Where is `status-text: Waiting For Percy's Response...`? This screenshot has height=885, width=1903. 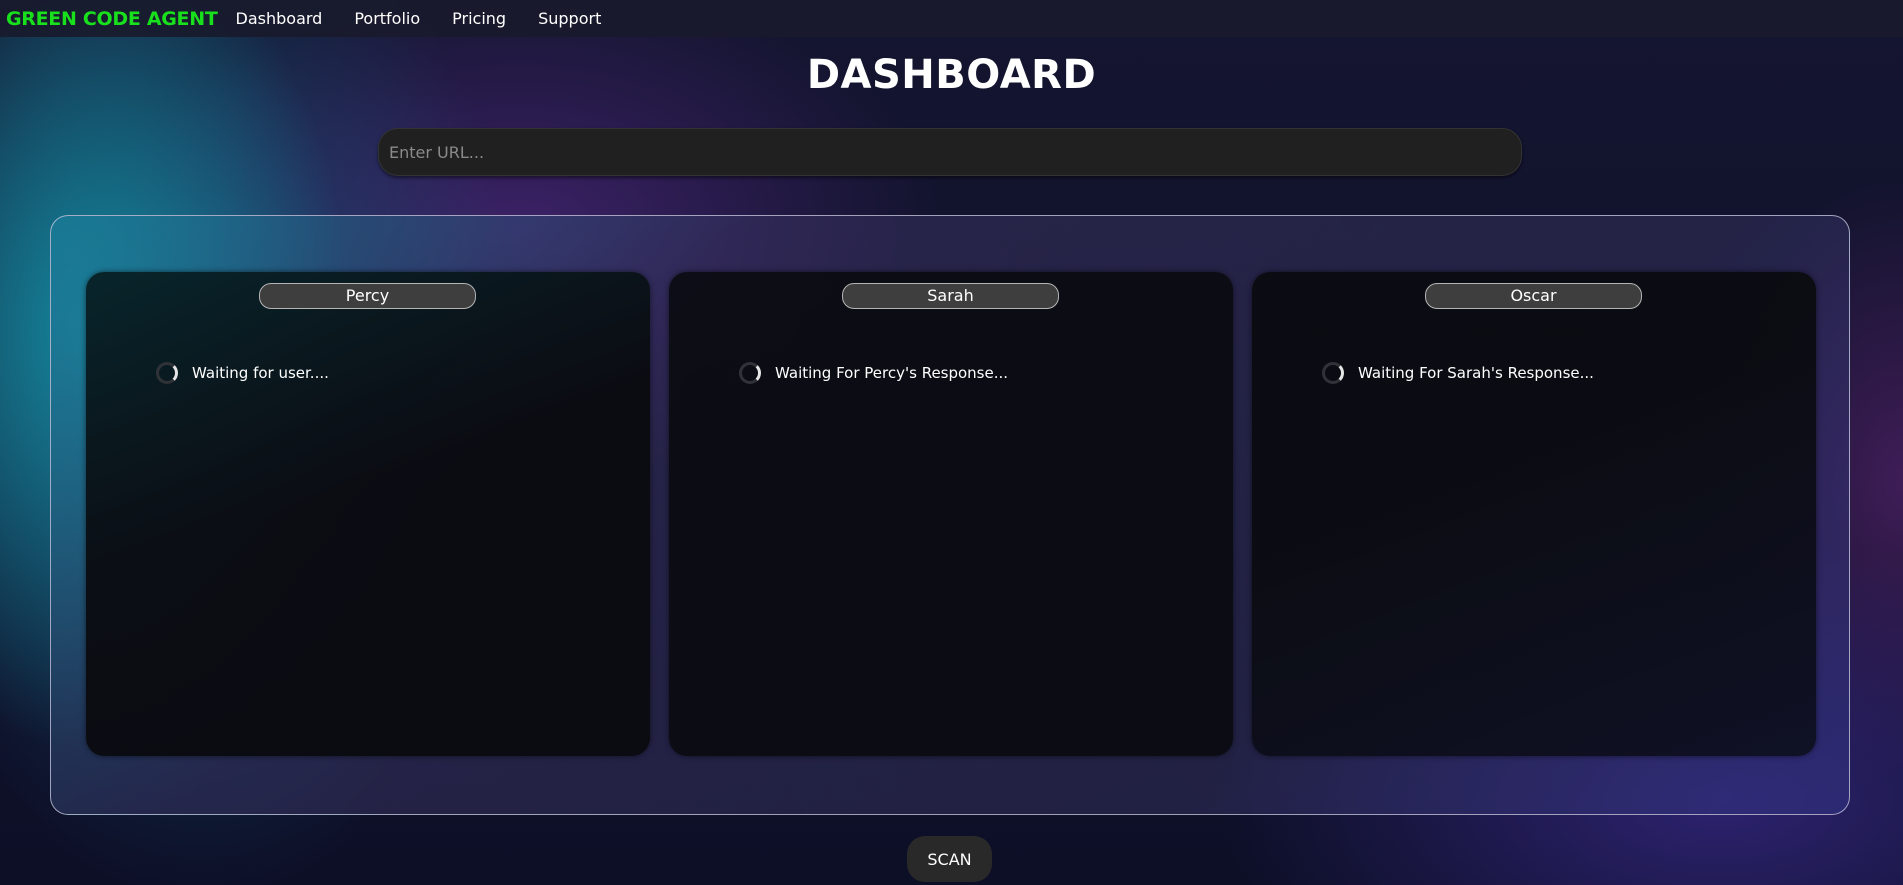 status-text: Waiting For Percy's Response... is located at coordinates (892, 373).